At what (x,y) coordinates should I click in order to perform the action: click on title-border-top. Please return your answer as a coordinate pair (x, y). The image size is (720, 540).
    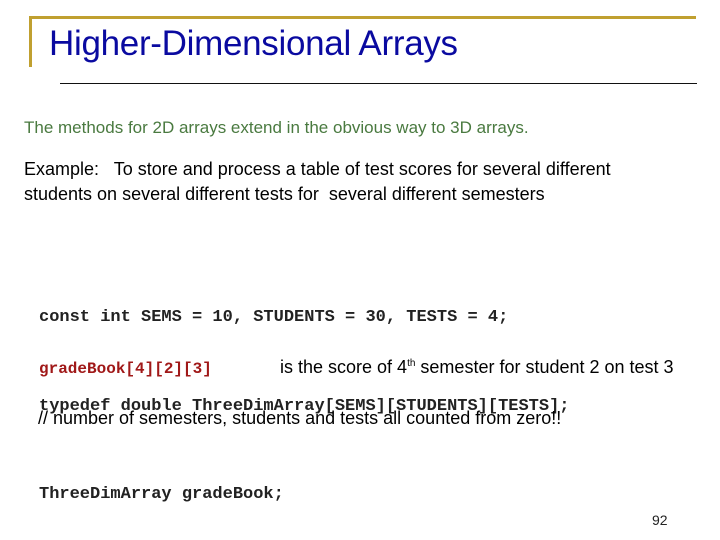
    Looking at the image, I should click on (362, 17).